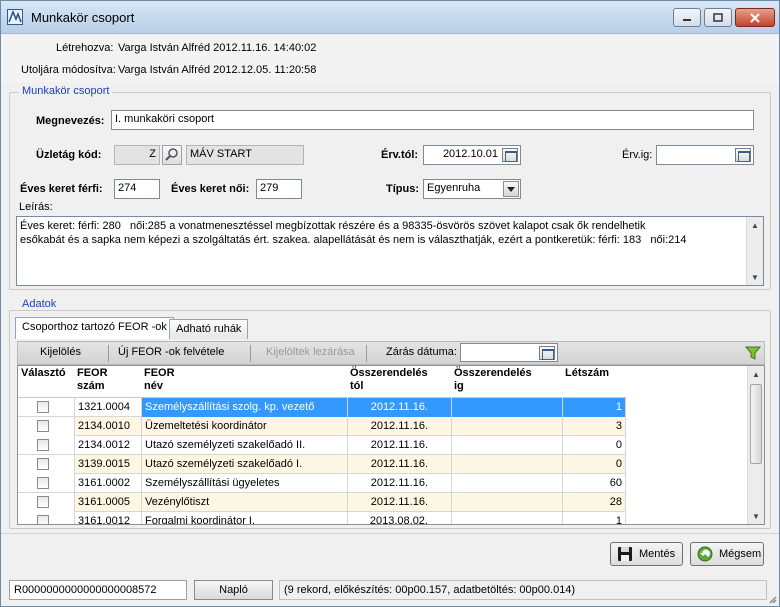 This screenshot has width=780, height=607. What do you see at coordinates (108, 426) in the screenshot?
I see `feor-code-cell: 2134.0010` at bounding box center [108, 426].